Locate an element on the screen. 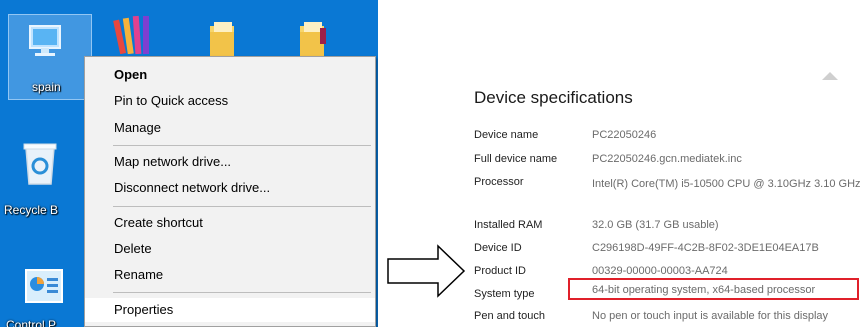 The width and height of the screenshot is (864, 327). spec-value-product-id: 00329-00000-00003-AA724 is located at coordinates (660, 271).